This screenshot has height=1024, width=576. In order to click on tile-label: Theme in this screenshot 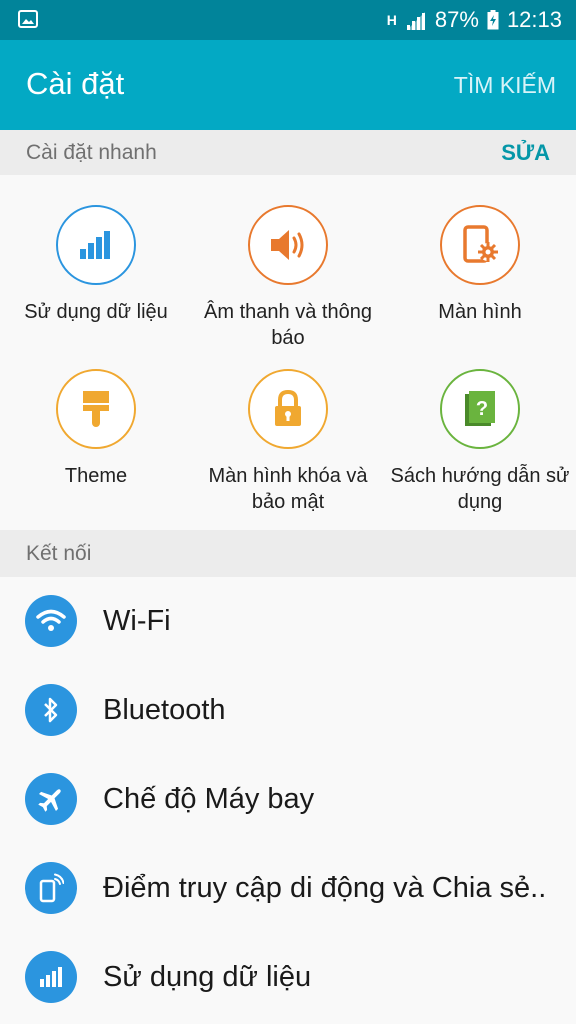, I will do `click(96, 476)`.